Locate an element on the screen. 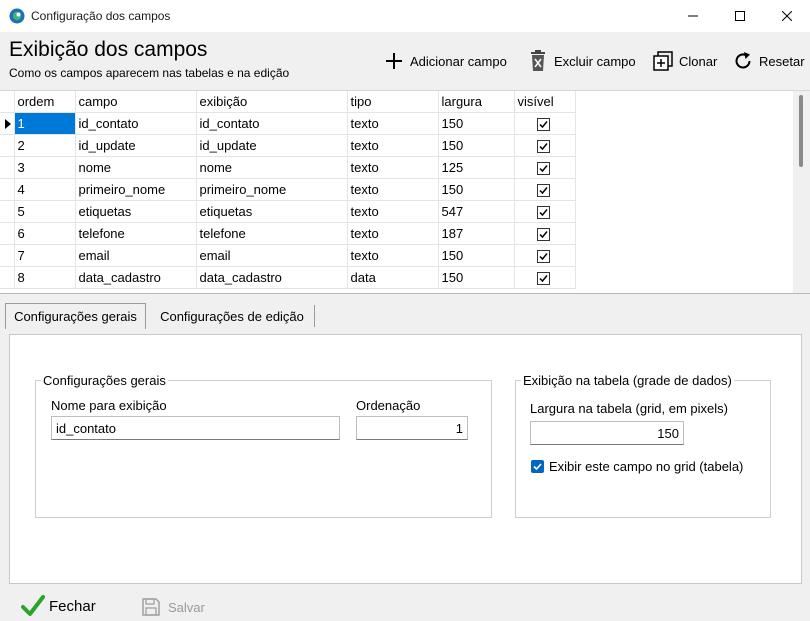 The height and width of the screenshot is (621, 810). save-button: Salvar is located at coordinates (173, 607).